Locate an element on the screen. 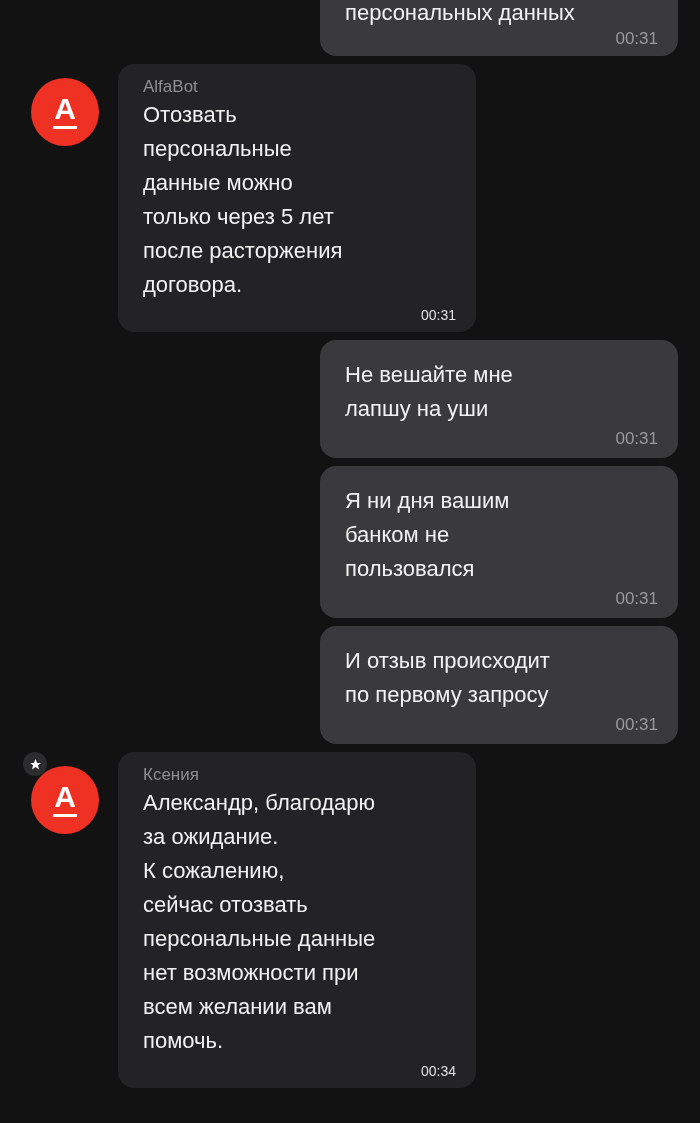 The width and height of the screenshot is (700, 1123). message-time: 00:34 is located at coordinates (438, 1071).